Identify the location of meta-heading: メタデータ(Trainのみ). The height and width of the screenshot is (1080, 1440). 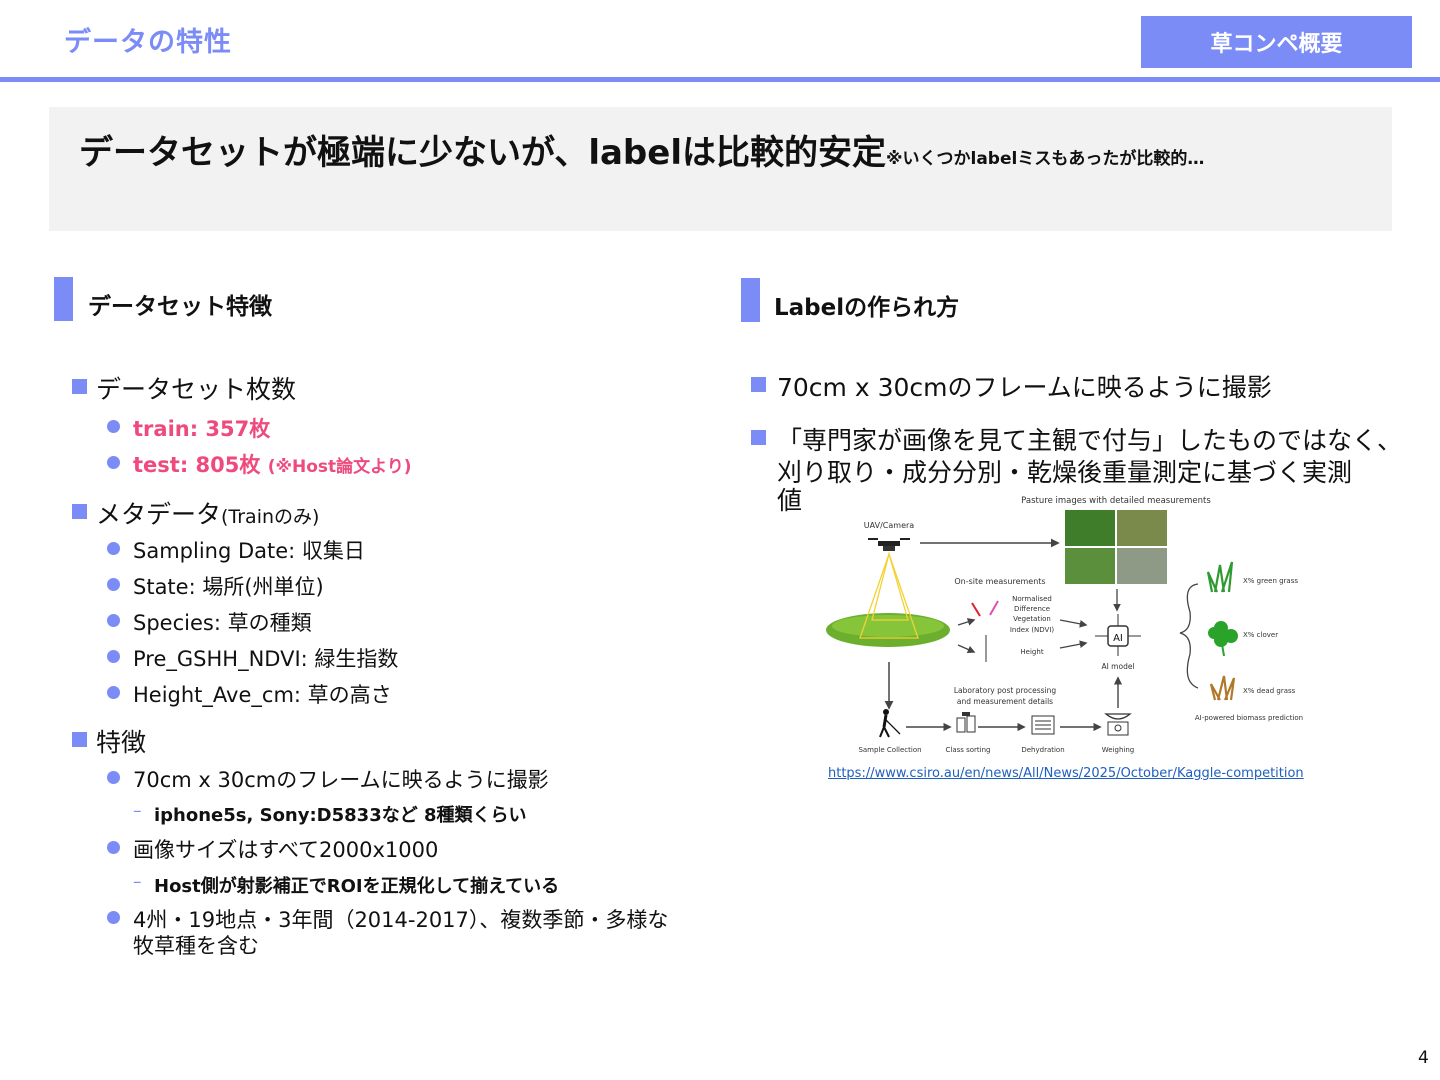
(207, 513).